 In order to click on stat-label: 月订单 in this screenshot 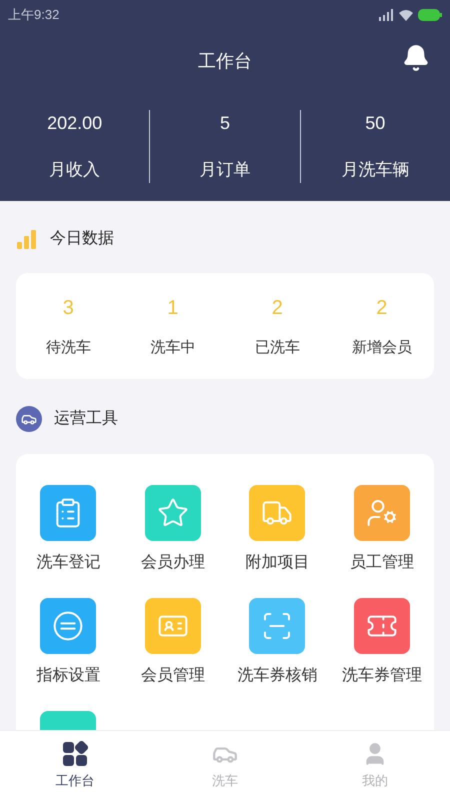, I will do `click(224, 170)`.